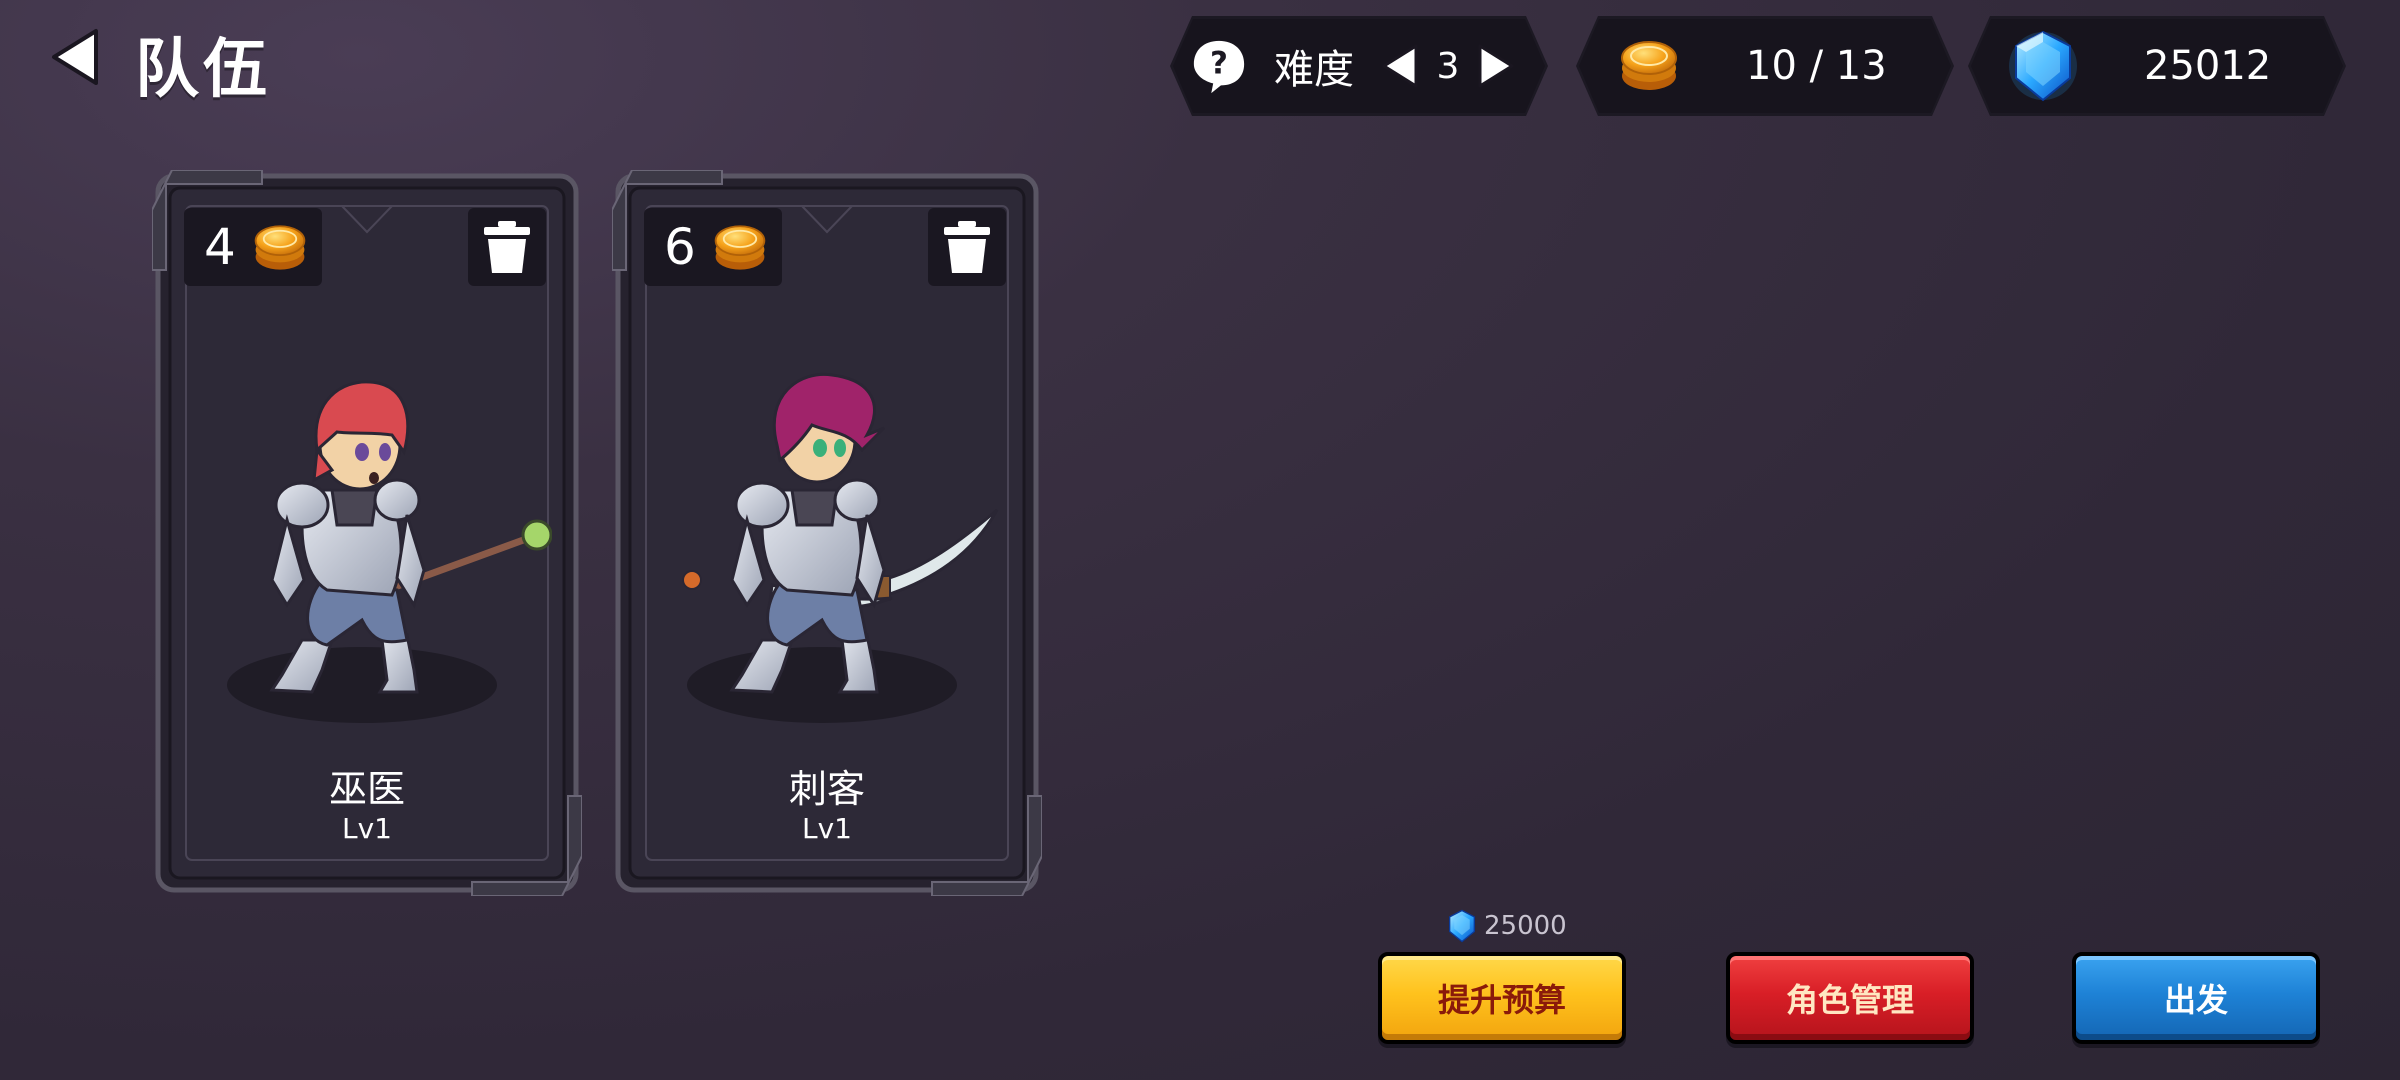  What do you see at coordinates (1502, 998) in the screenshot?
I see `upgrade-budget-button: 提升预算` at bounding box center [1502, 998].